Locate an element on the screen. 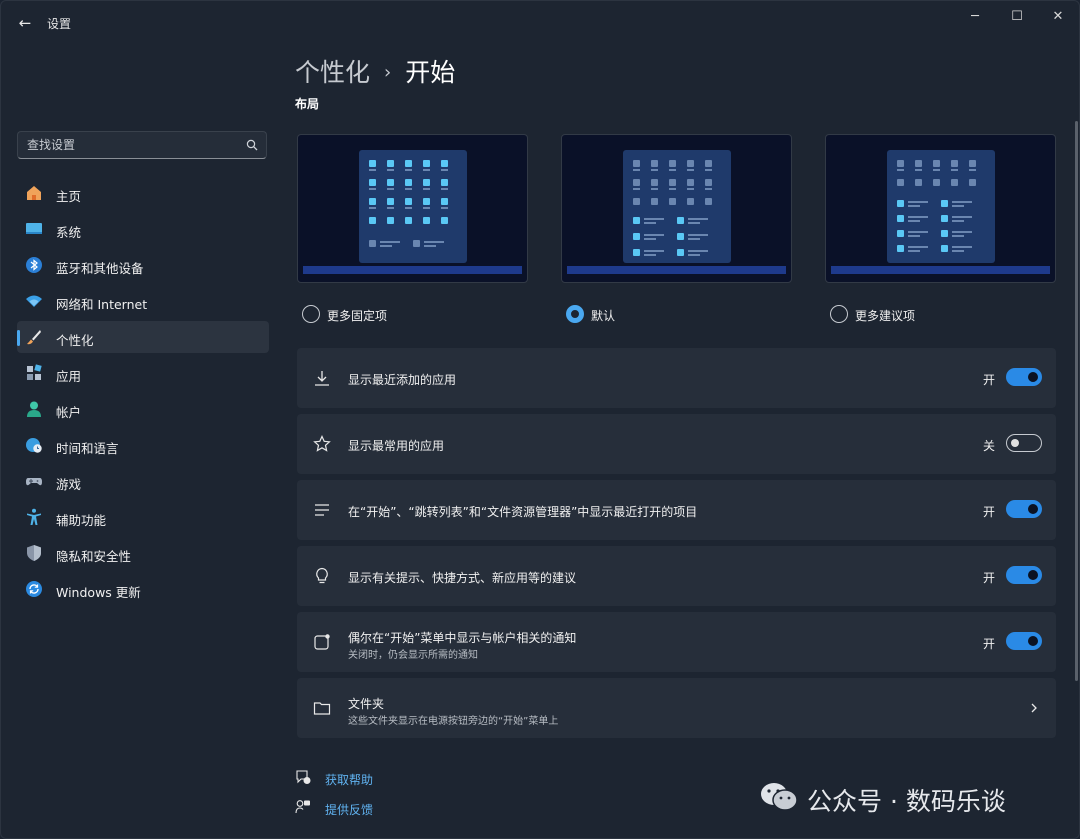  list-icon is located at coordinates (322, 510).